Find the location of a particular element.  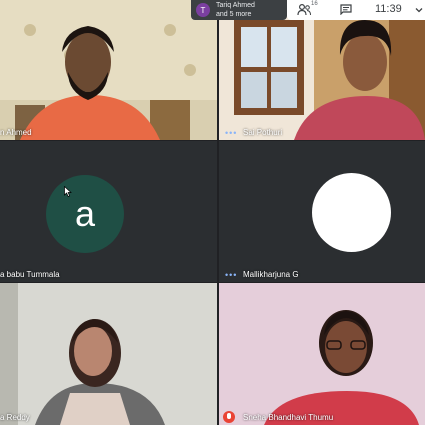

mouse-cursor-icon is located at coordinates (68, 191).